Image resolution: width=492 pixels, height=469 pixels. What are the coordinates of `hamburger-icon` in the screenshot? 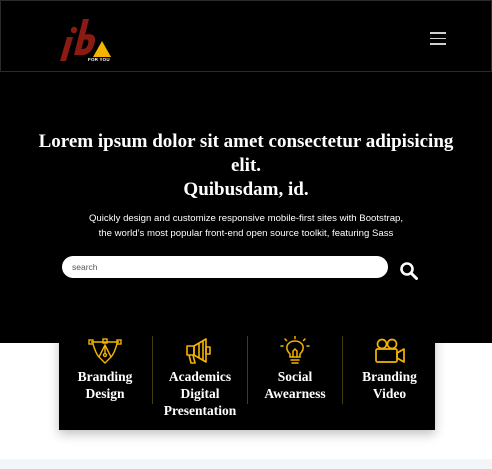 It's located at (438, 38).